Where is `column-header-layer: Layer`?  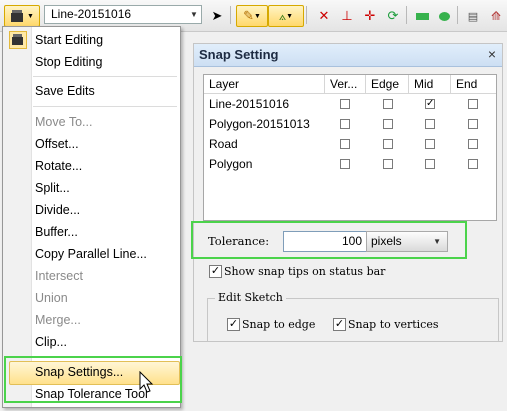 column-header-layer: Layer is located at coordinates (264, 84).